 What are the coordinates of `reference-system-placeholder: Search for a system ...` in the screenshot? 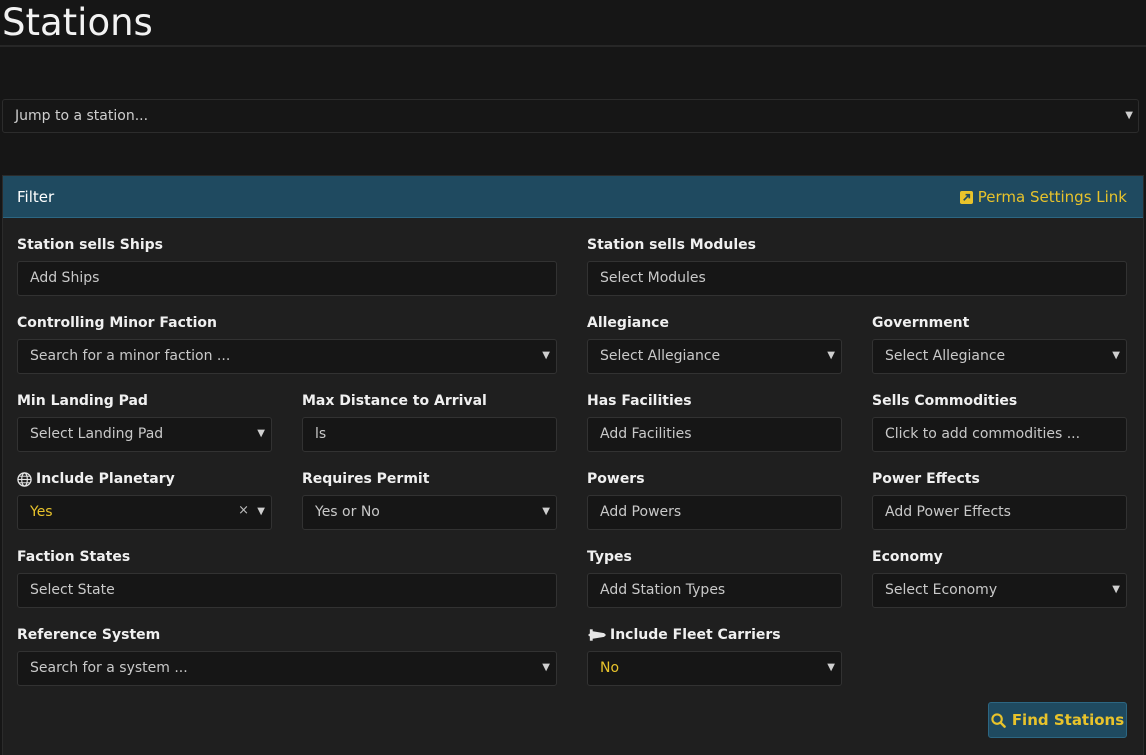 It's located at (109, 668).